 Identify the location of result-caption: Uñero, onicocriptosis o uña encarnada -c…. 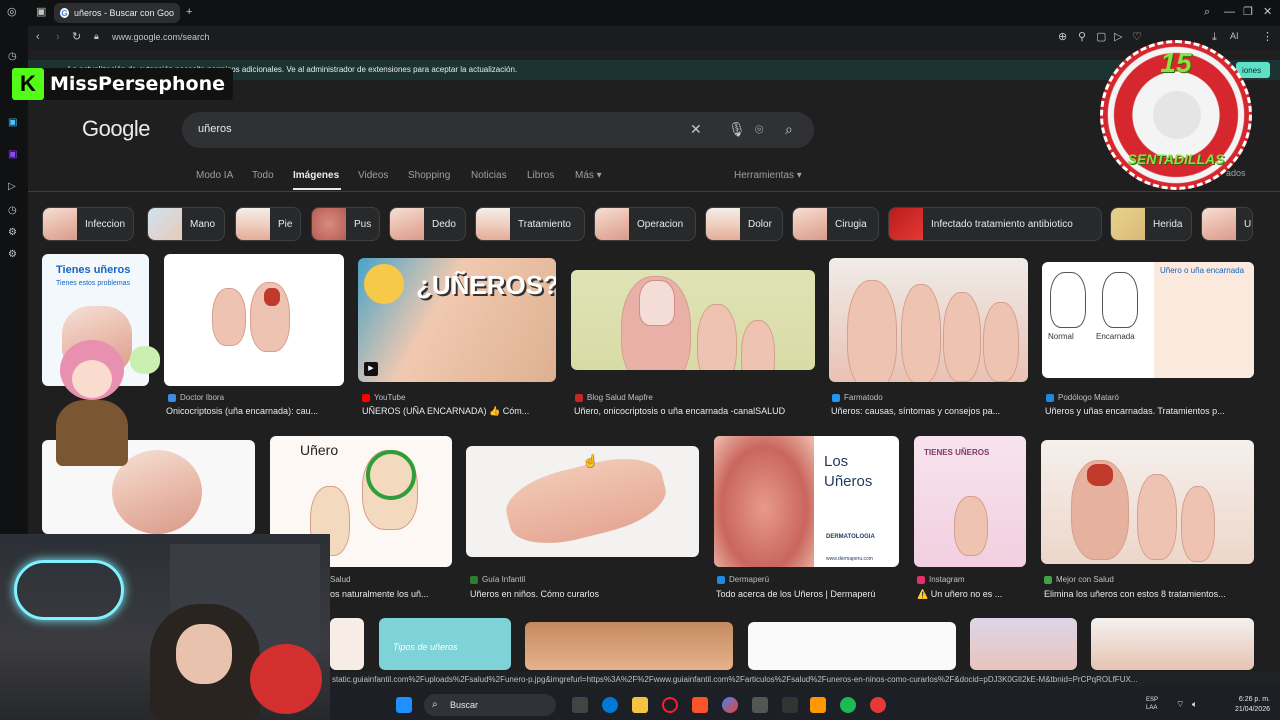
(696, 411).